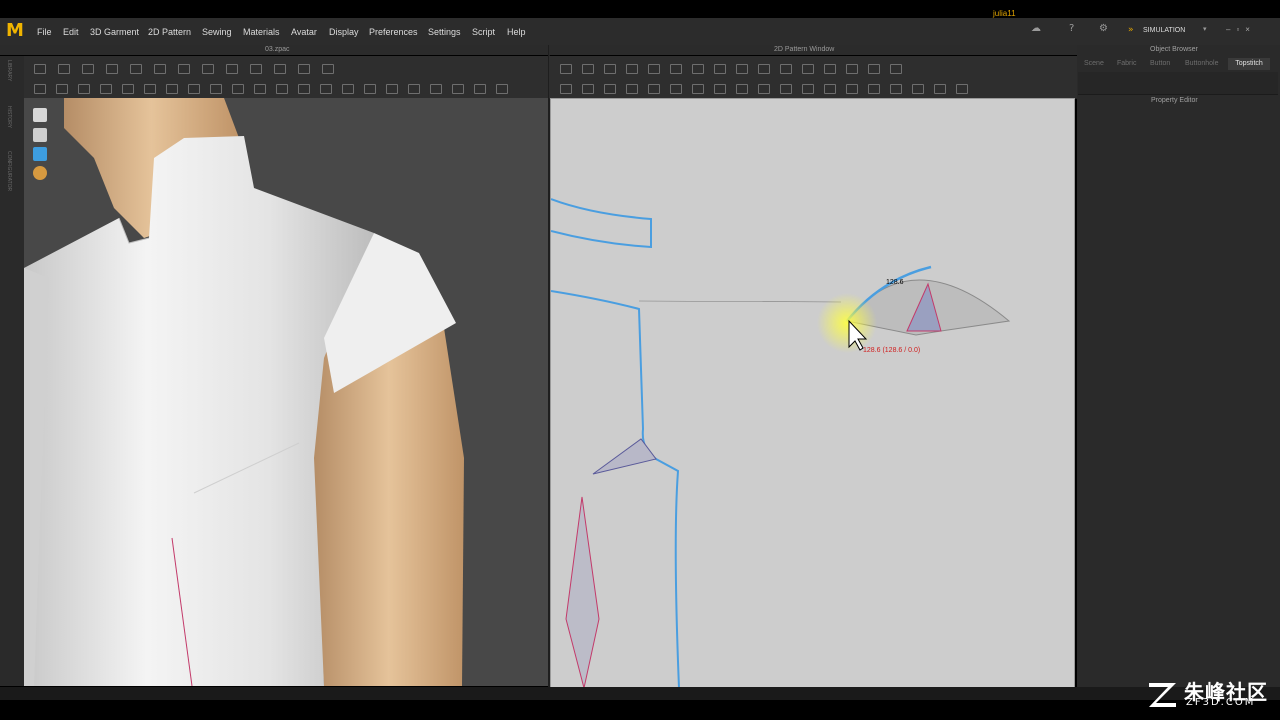 Image resolution: width=1280 pixels, height=720 pixels. I want to click on tab-button: Button, so click(1160, 65).